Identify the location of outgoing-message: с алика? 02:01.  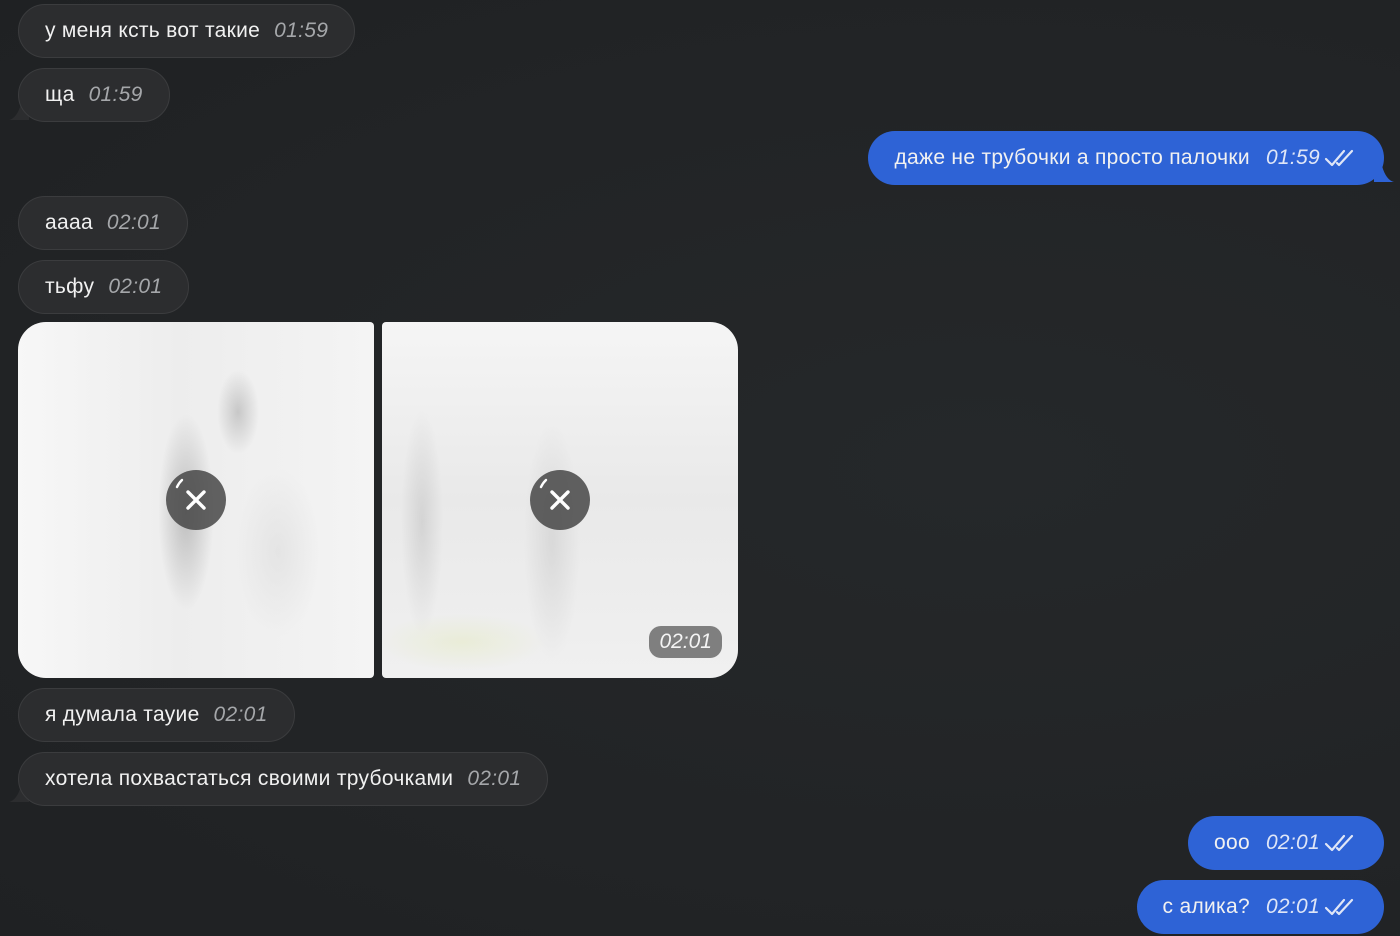
(1260, 907).